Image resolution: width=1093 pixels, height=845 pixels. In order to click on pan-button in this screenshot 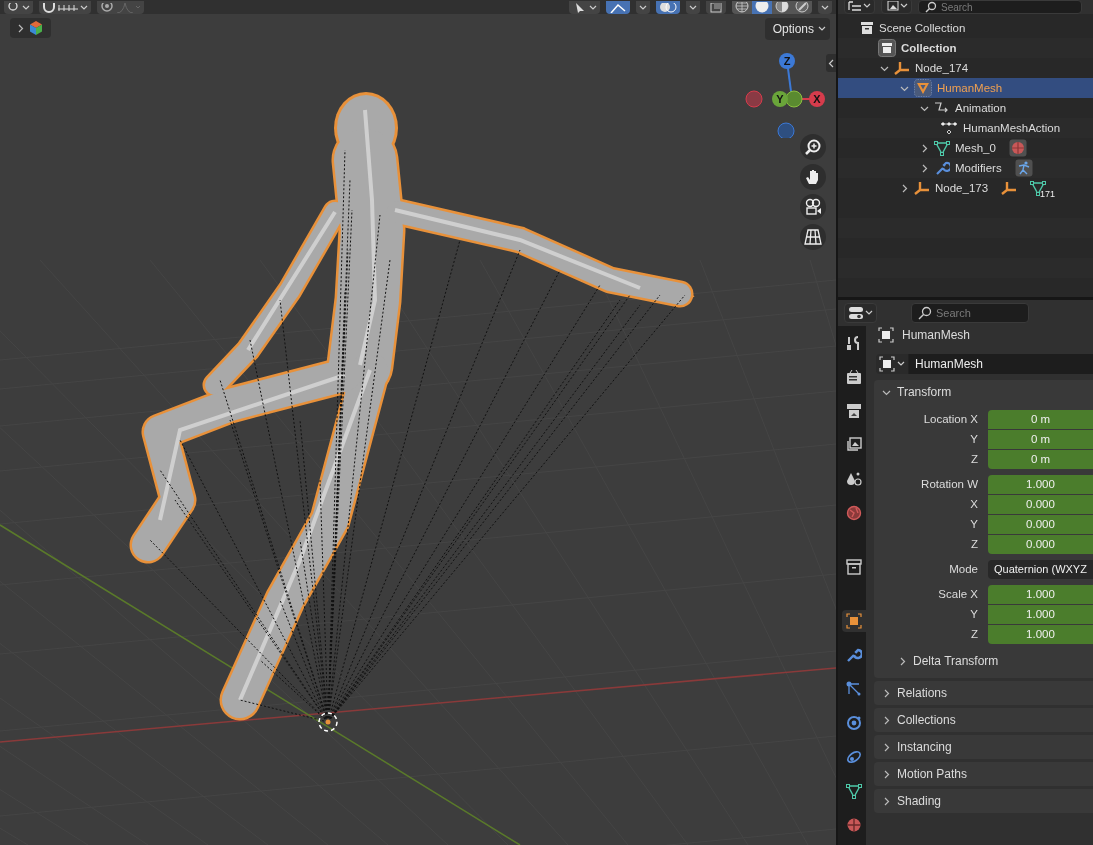, I will do `click(813, 177)`.